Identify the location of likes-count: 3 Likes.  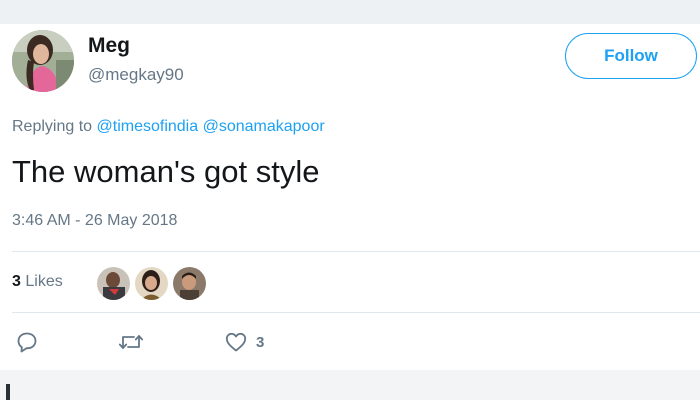
(37, 282).